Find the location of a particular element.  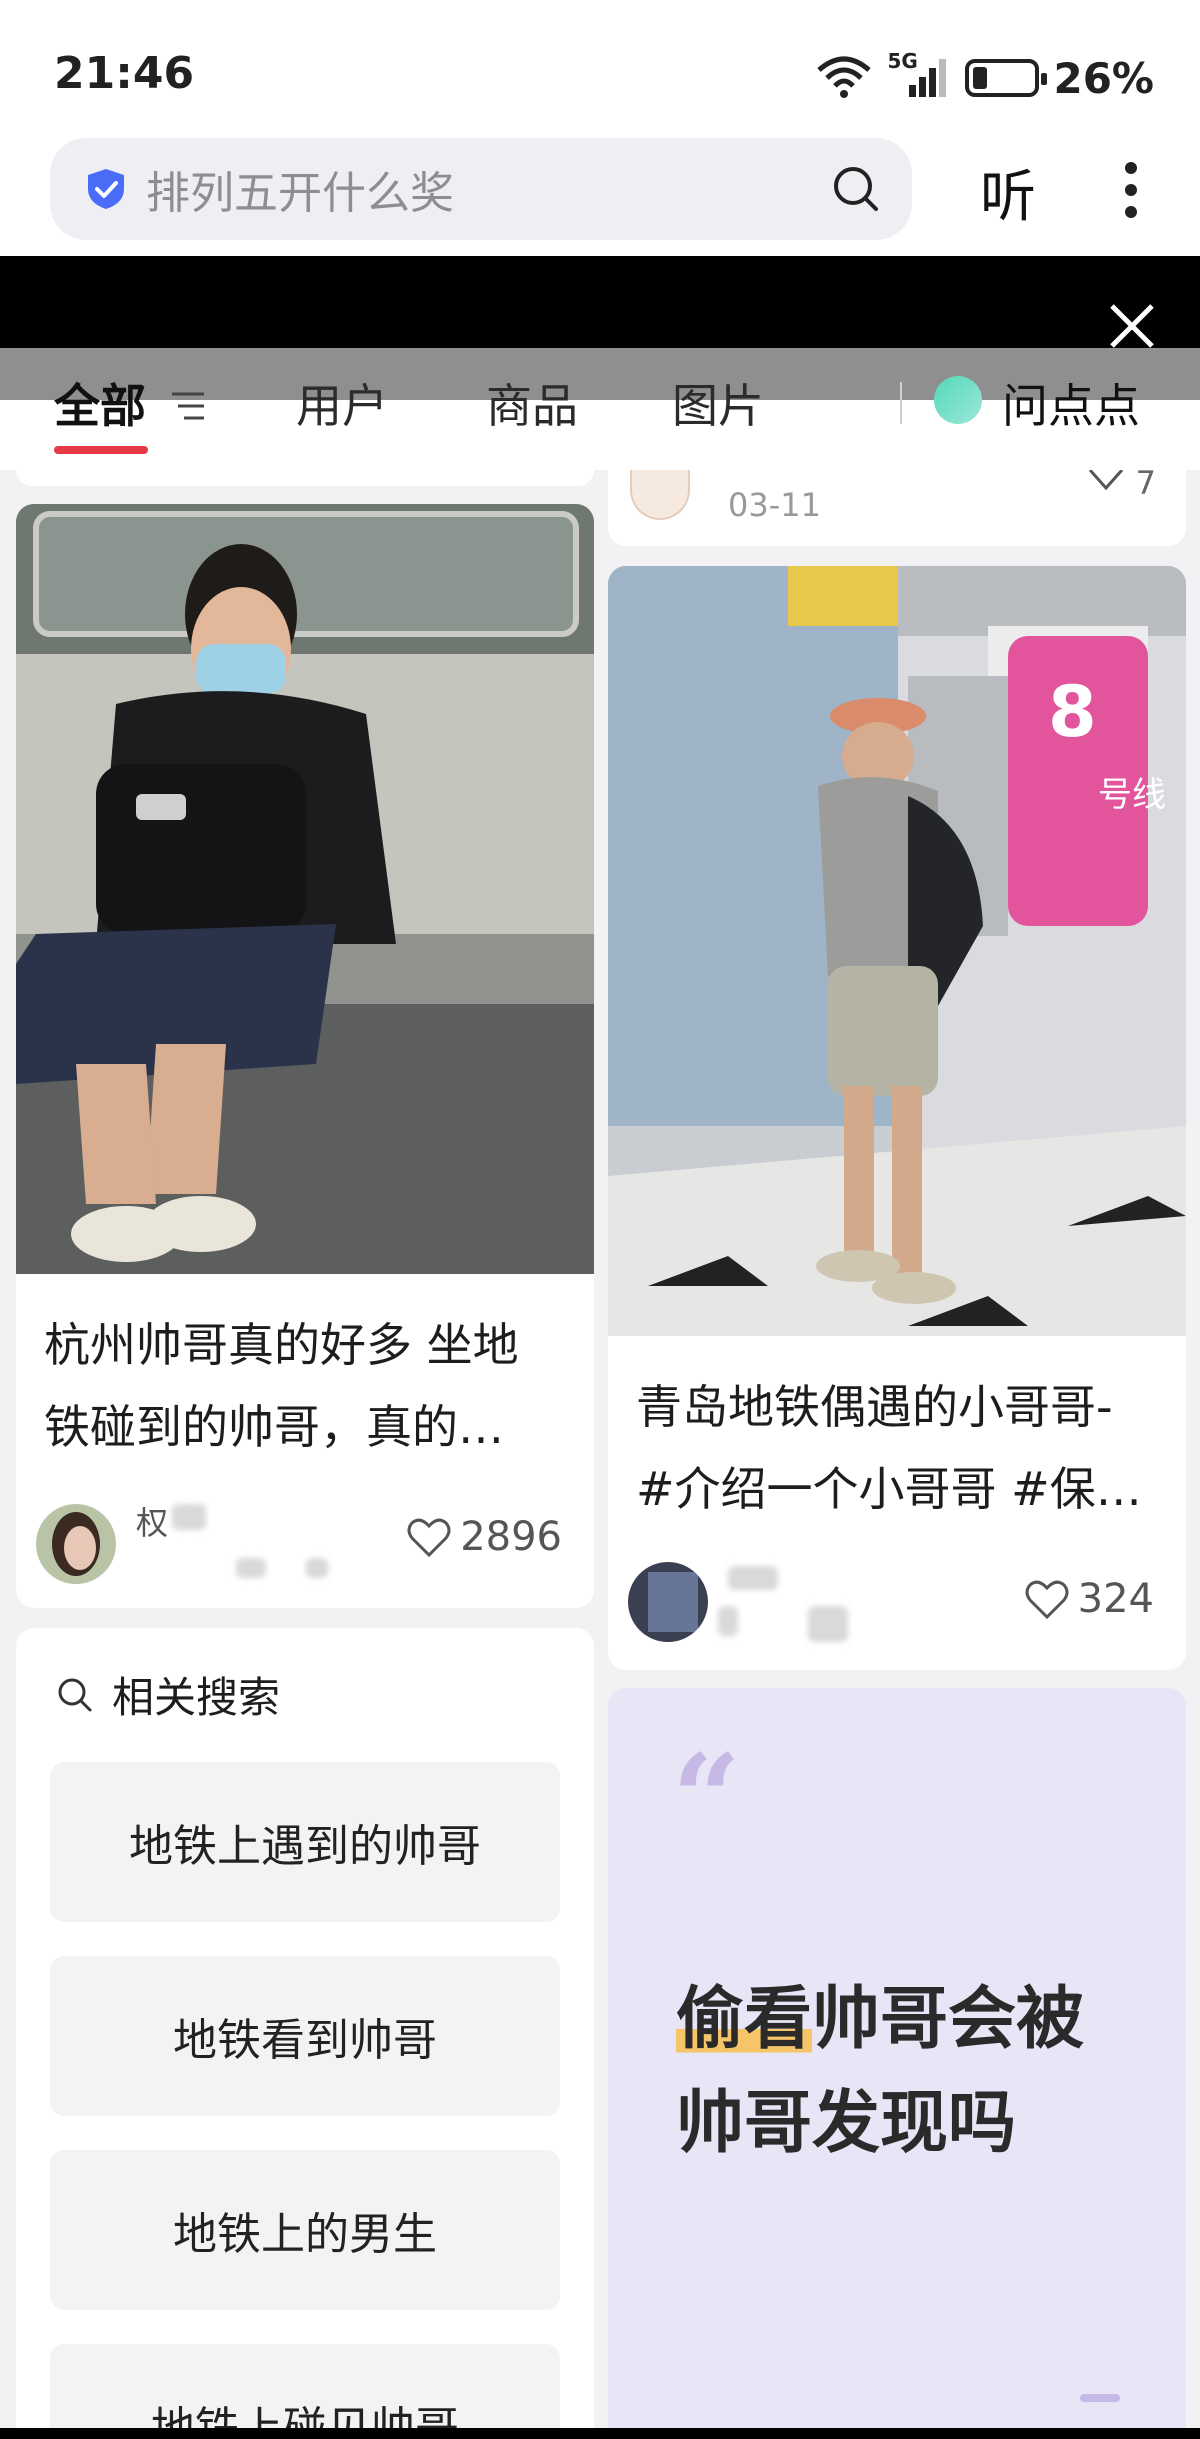

tab-products: 商品 is located at coordinates (532, 403).